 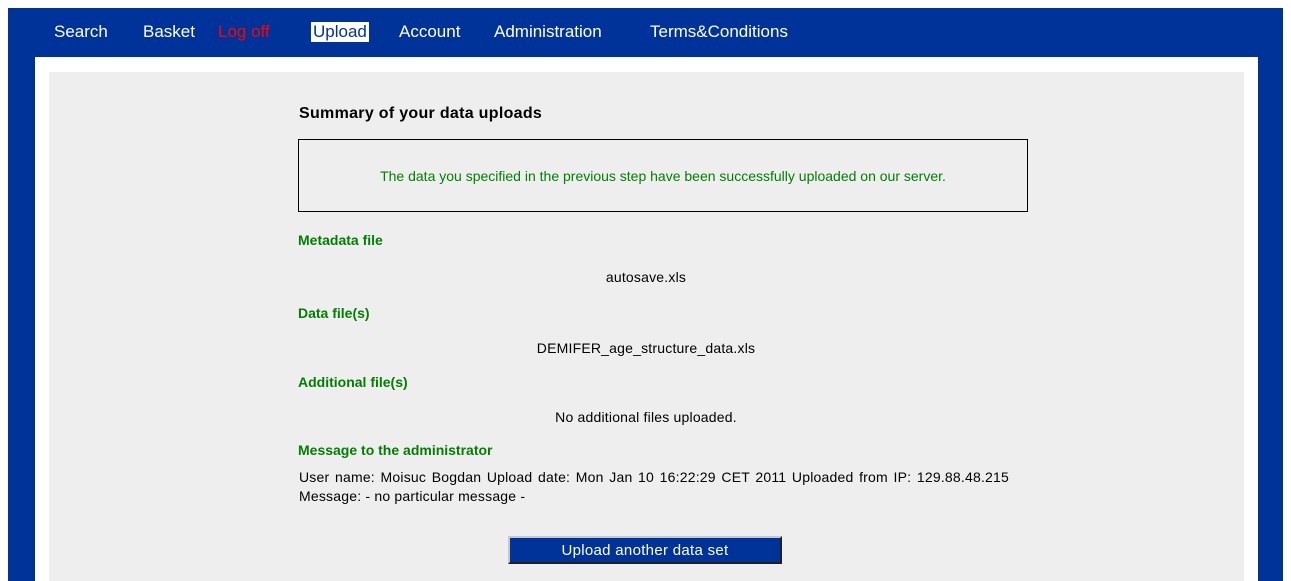 What do you see at coordinates (395, 450) in the screenshot?
I see `admin-message-heading: Message to the administrator` at bounding box center [395, 450].